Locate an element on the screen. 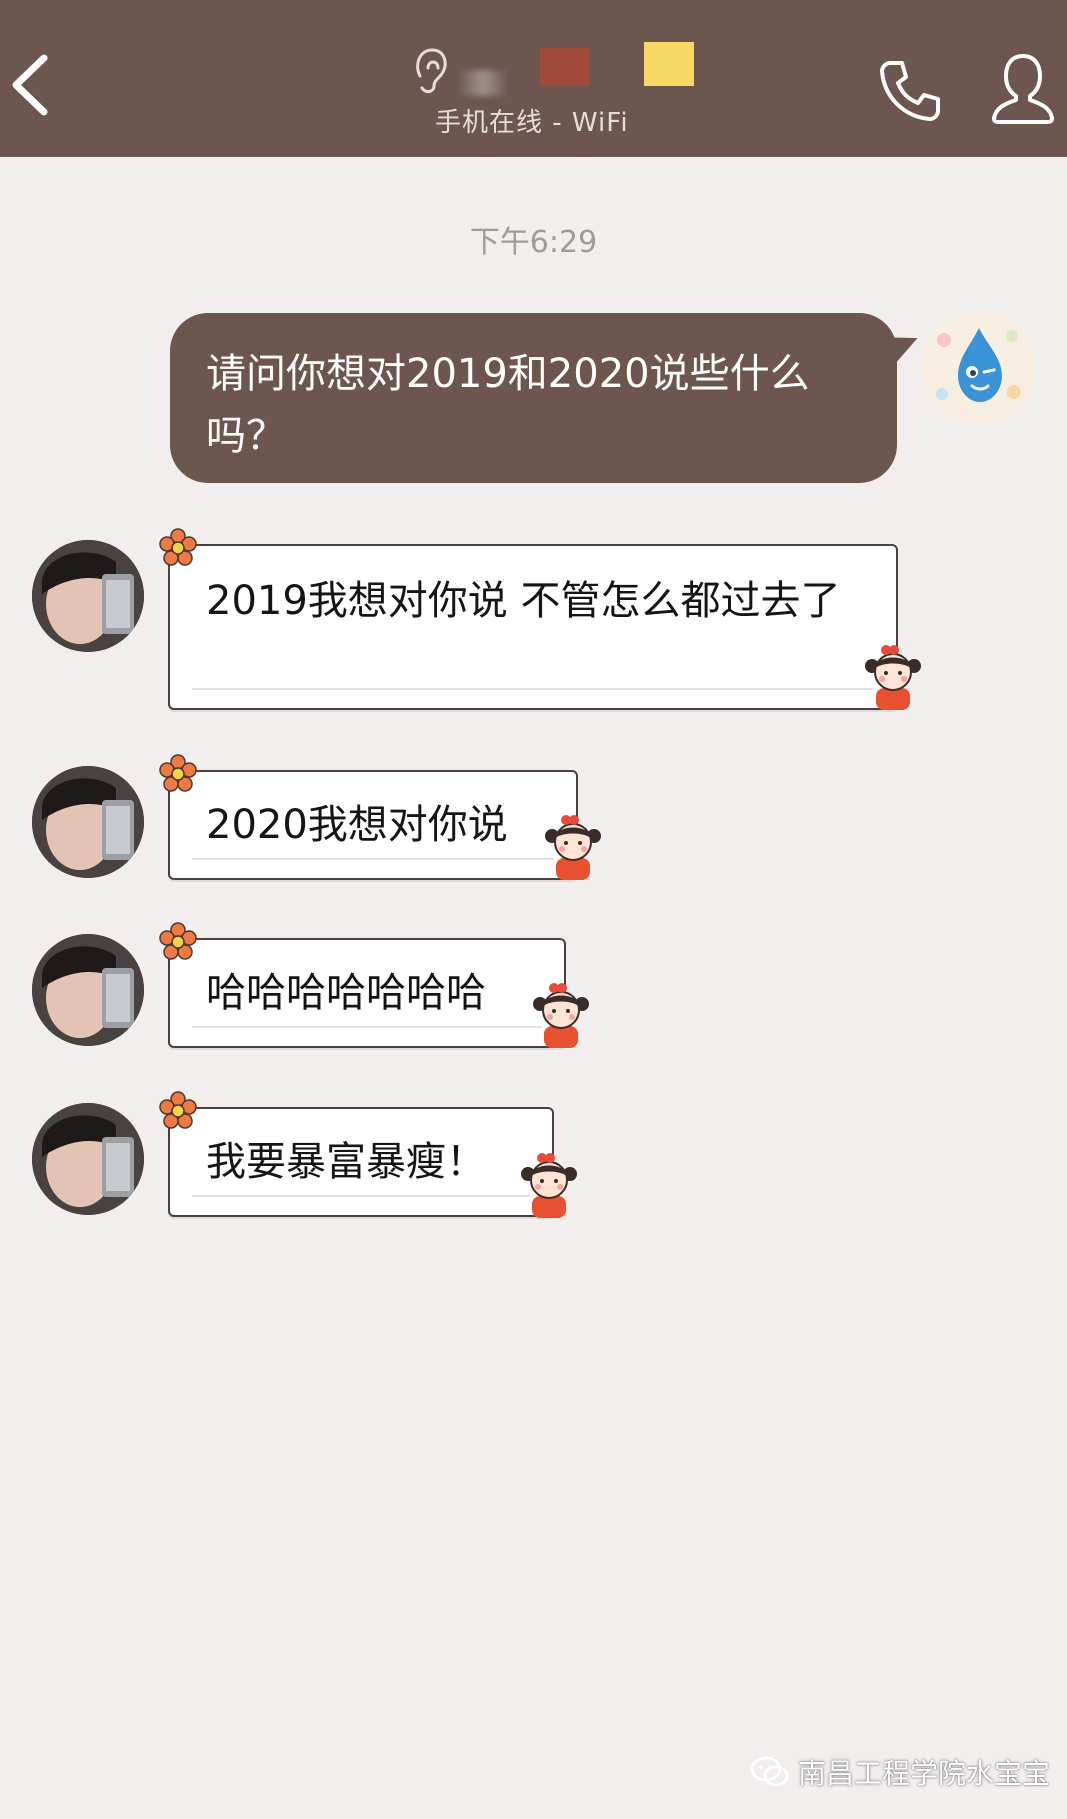 This screenshot has height=1819, width=1067. call-button is located at coordinates (911, 90).